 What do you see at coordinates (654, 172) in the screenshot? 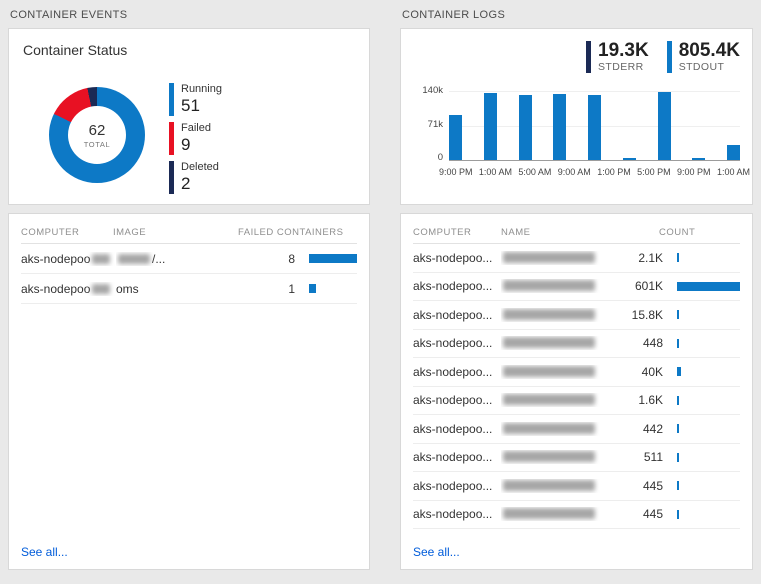
I see `x-tick-label: 5:00 PM` at bounding box center [654, 172].